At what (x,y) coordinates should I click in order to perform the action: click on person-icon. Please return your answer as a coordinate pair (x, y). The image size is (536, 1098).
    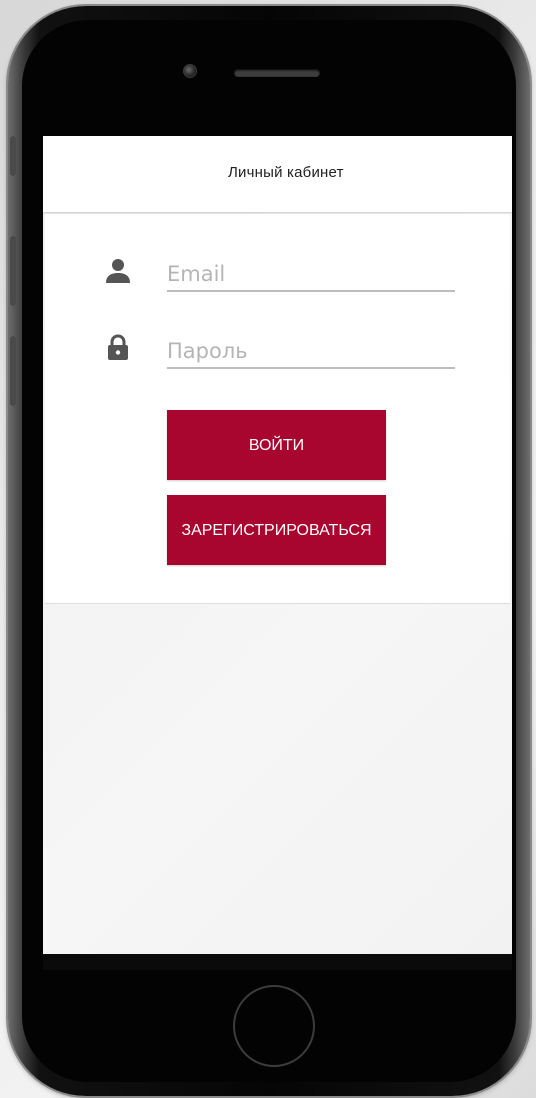
    Looking at the image, I should click on (118, 271).